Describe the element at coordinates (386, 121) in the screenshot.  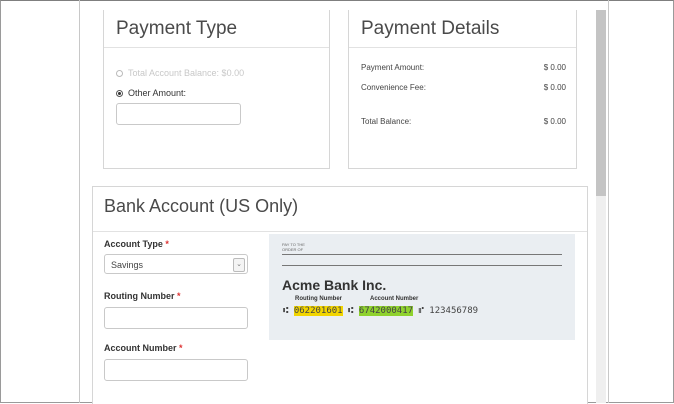
I see `total-balance-detail-label: Total Balance:` at that location.